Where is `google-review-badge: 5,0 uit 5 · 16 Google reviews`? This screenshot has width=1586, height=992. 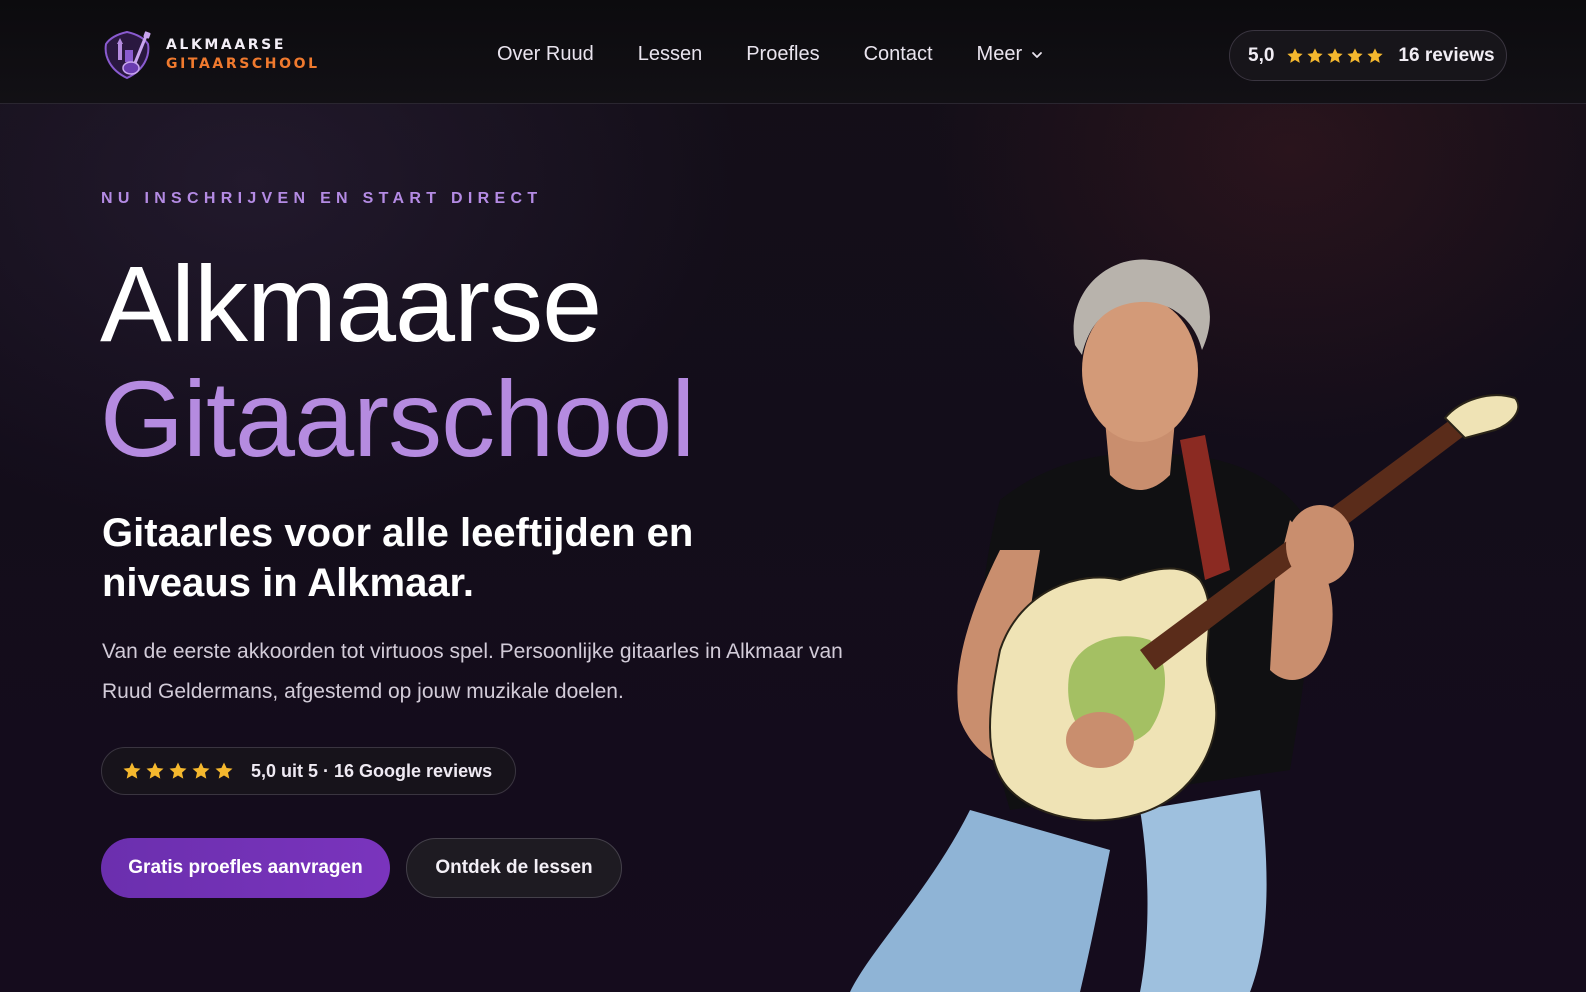 google-review-badge: 5,0 uit 5 · 16 Google reviews is located at coordinates (308, 771).